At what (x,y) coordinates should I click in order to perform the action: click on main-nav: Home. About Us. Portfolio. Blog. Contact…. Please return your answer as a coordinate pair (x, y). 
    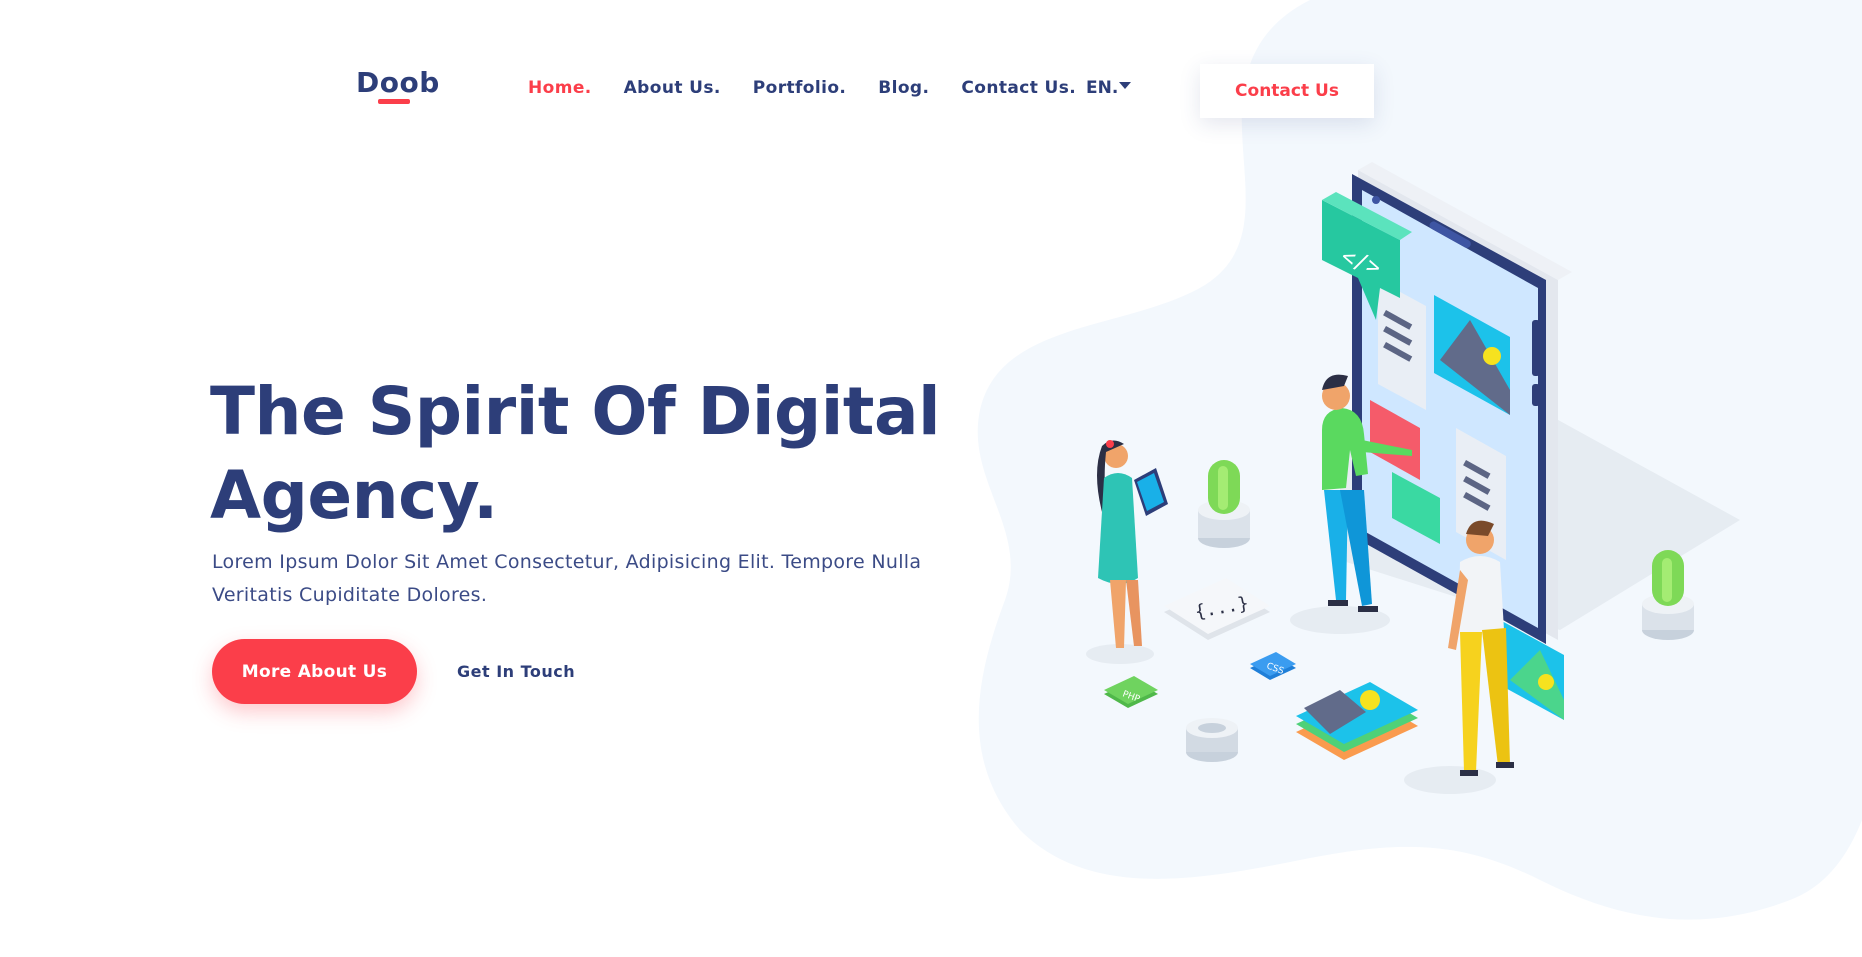
    Looking at the image, I should click on (818, 88).